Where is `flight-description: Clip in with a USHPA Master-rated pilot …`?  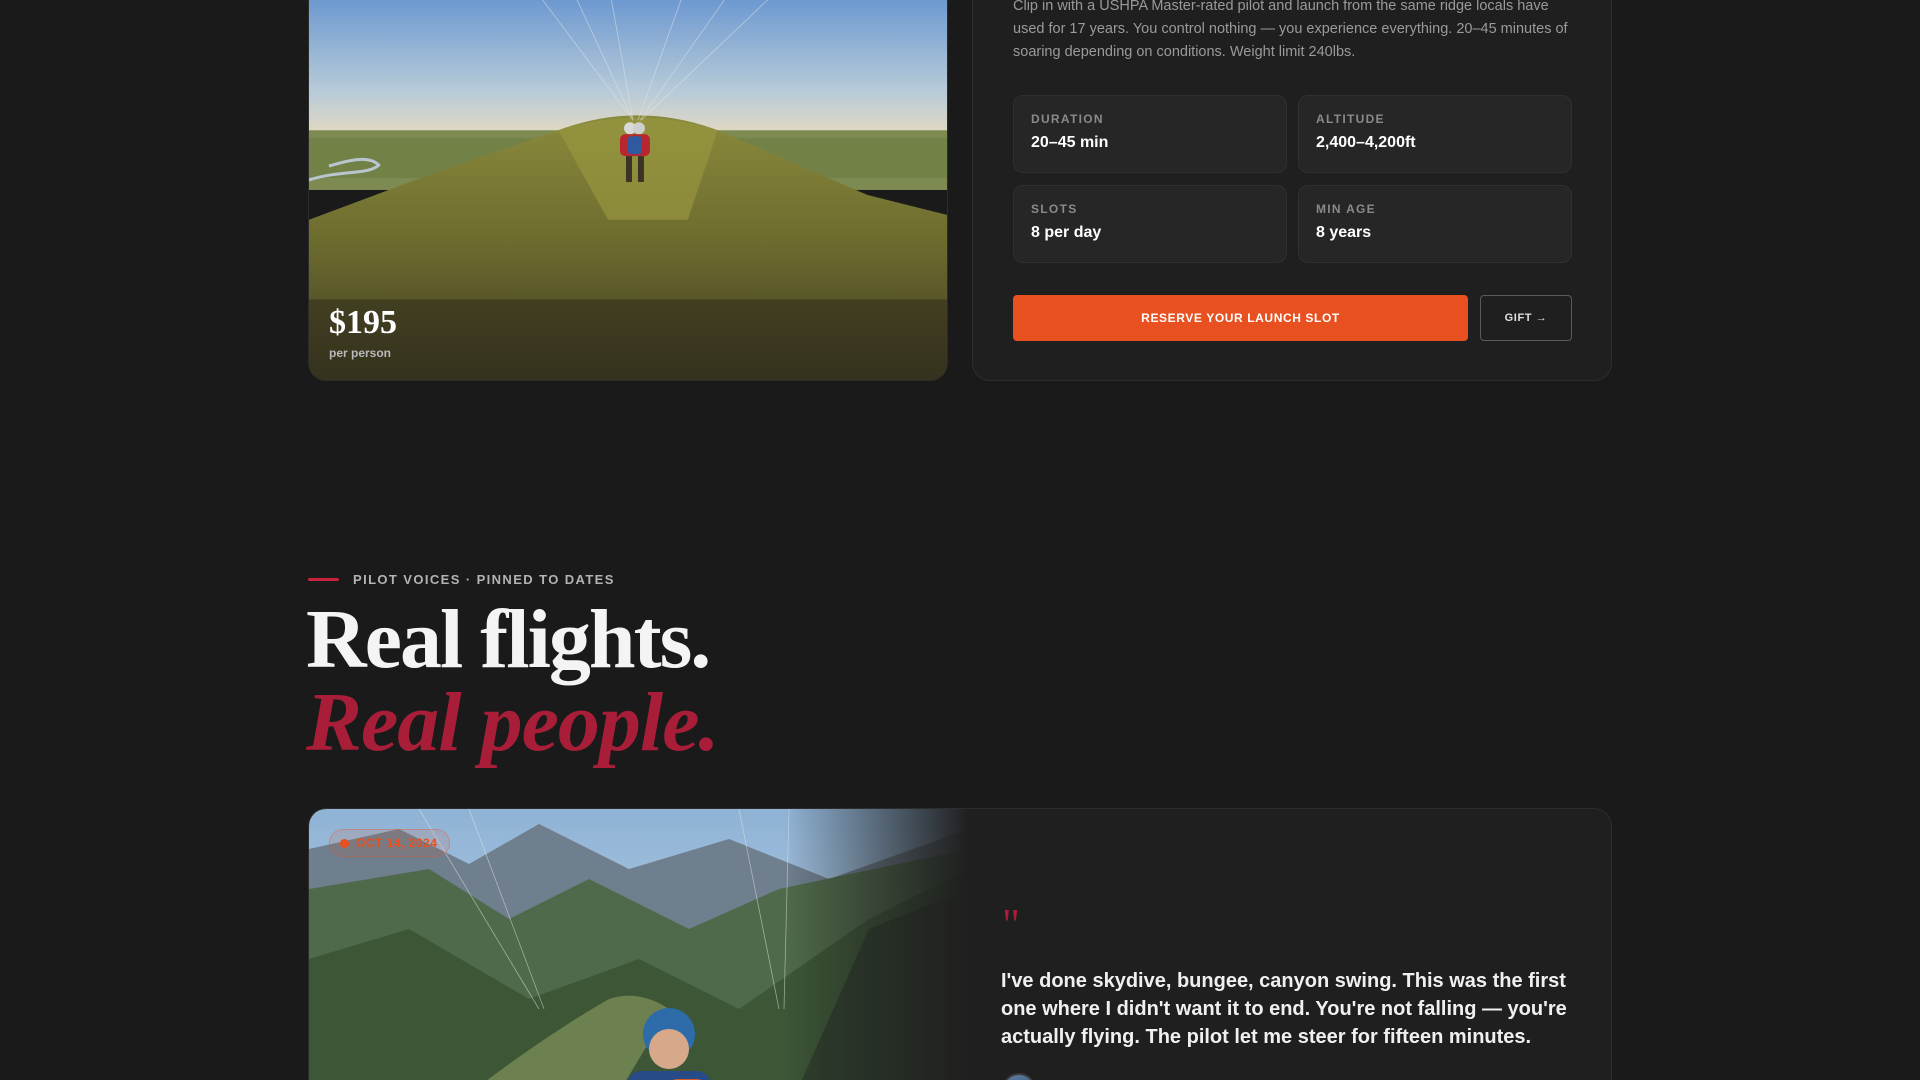
flight-description: Clip in with a USHPA Master-rated pilot … is located at coordinates (1290, 30).